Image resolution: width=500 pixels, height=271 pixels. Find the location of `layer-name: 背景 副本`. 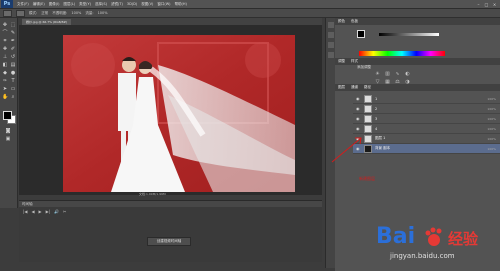

layer-name: 背景 副本 is located at coordinates (383, 148).